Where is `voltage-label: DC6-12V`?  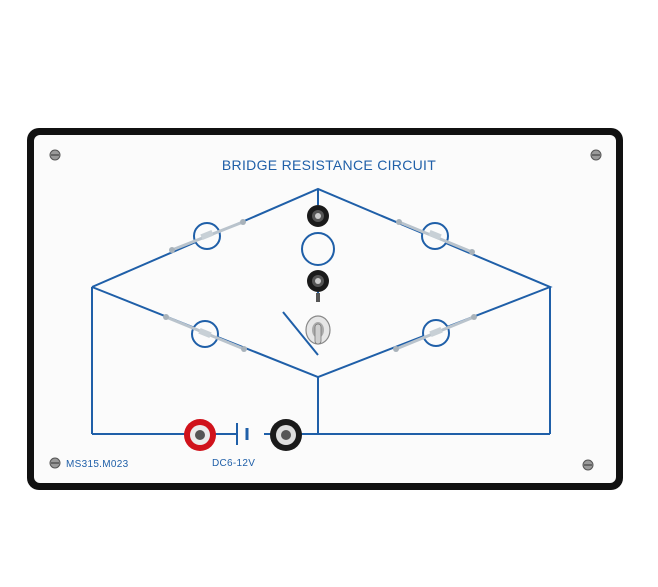 voltage-label: DC6-12V is located at coordinates (234, 463).